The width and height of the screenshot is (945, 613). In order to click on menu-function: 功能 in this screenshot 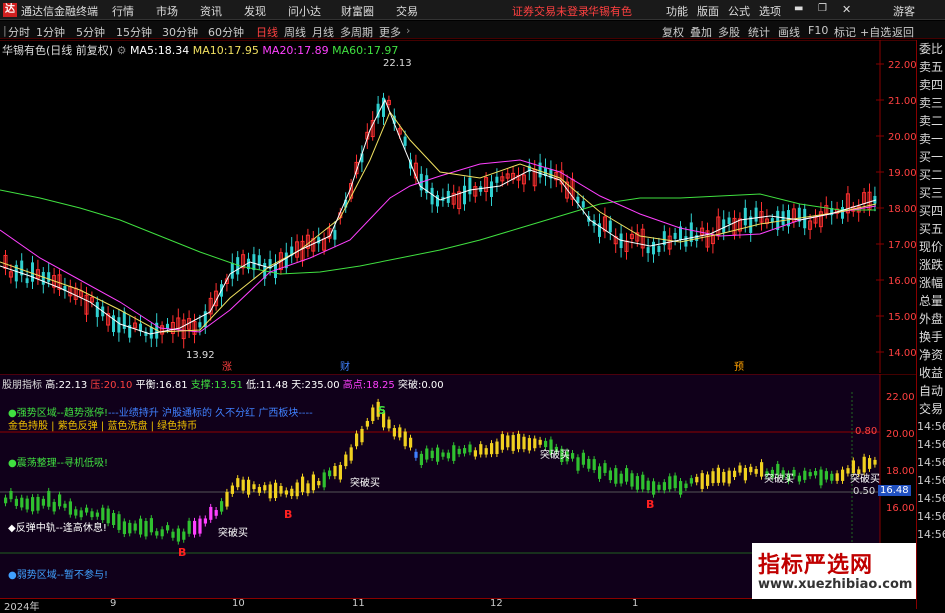, I will do `click(677, 11)`.